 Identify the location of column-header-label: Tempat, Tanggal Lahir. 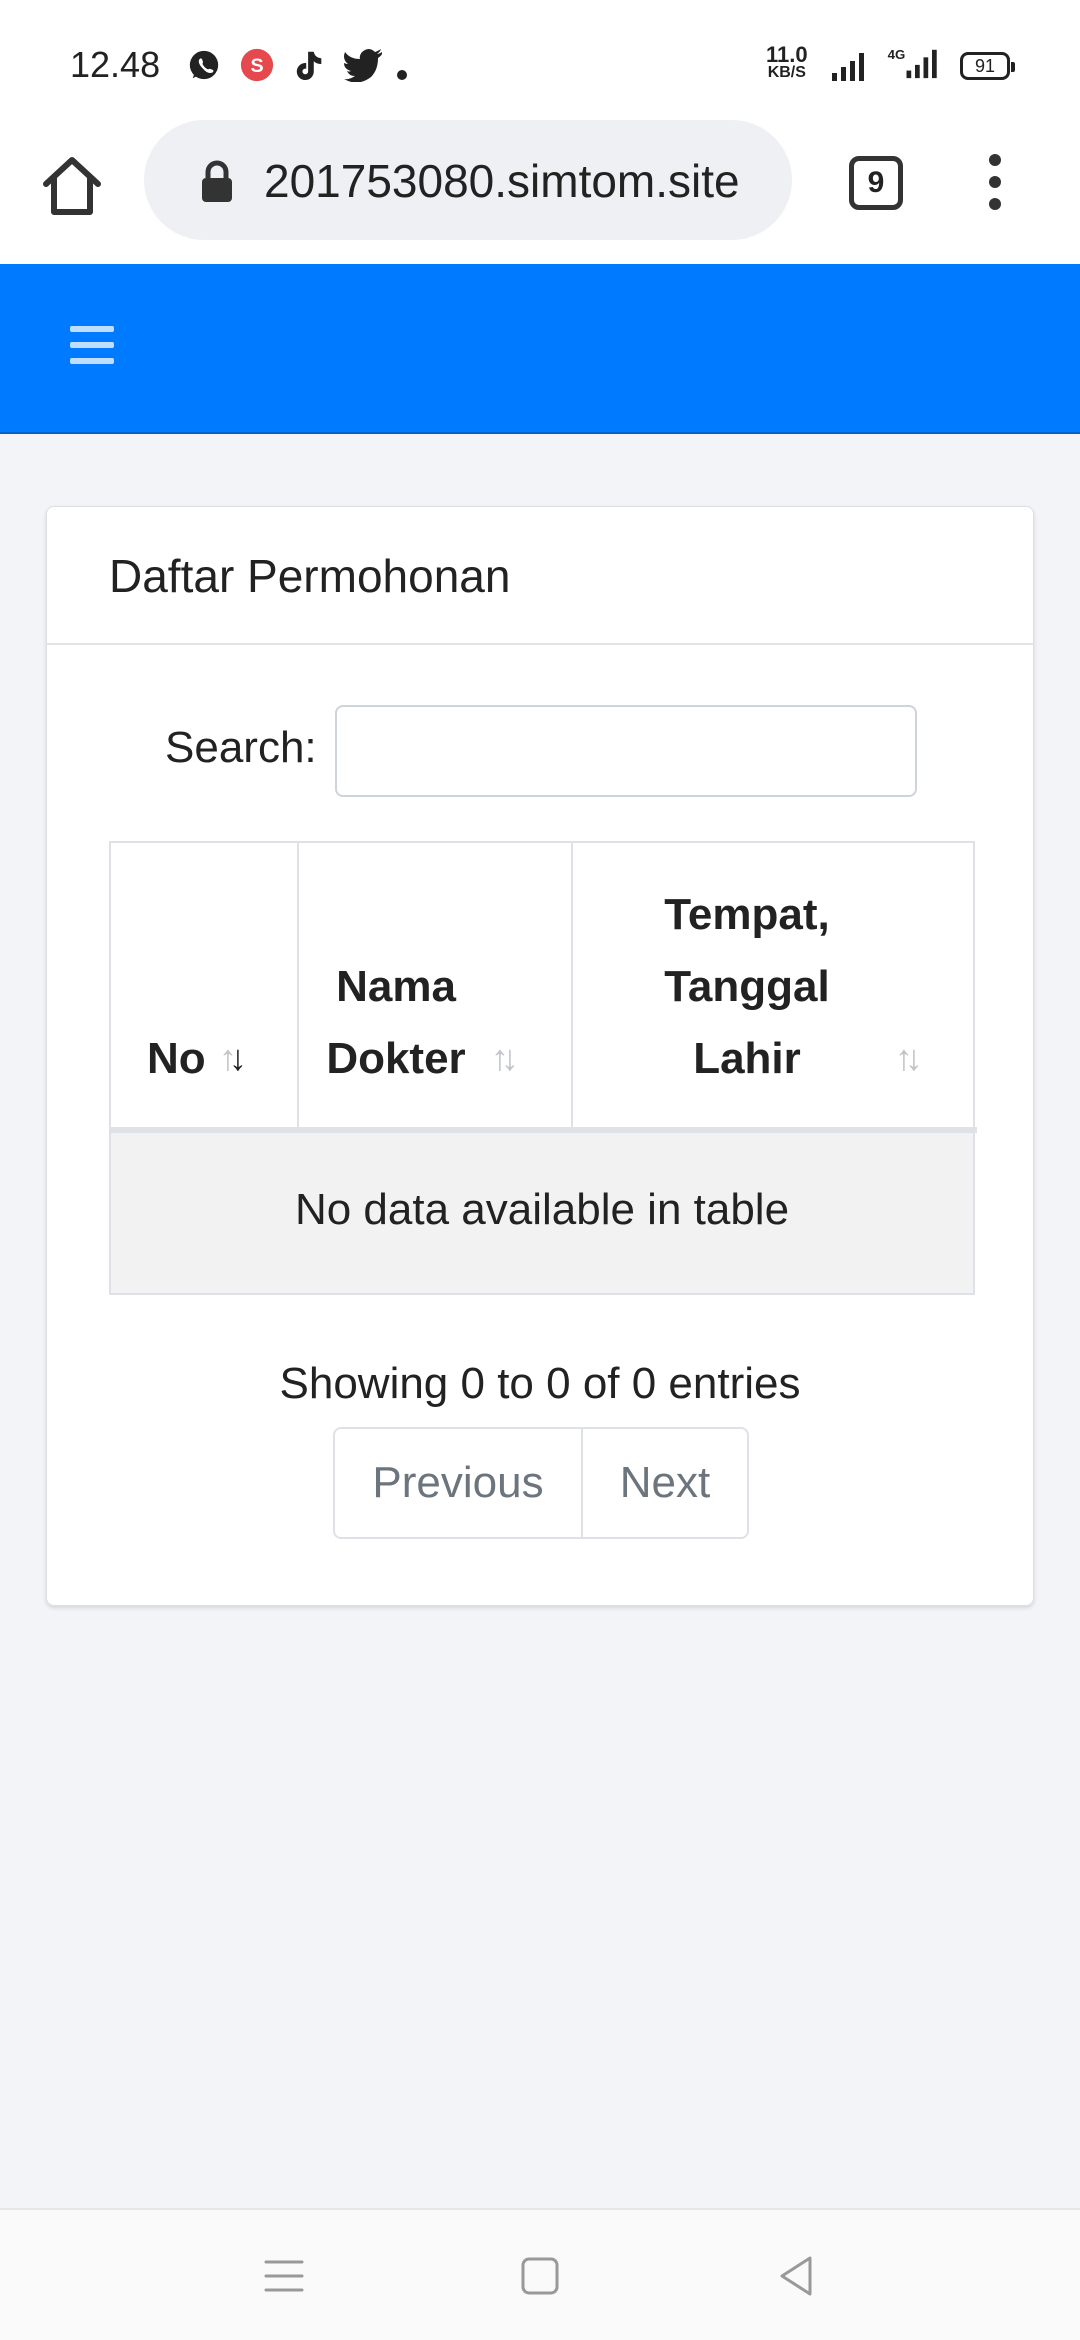
(747, 986).